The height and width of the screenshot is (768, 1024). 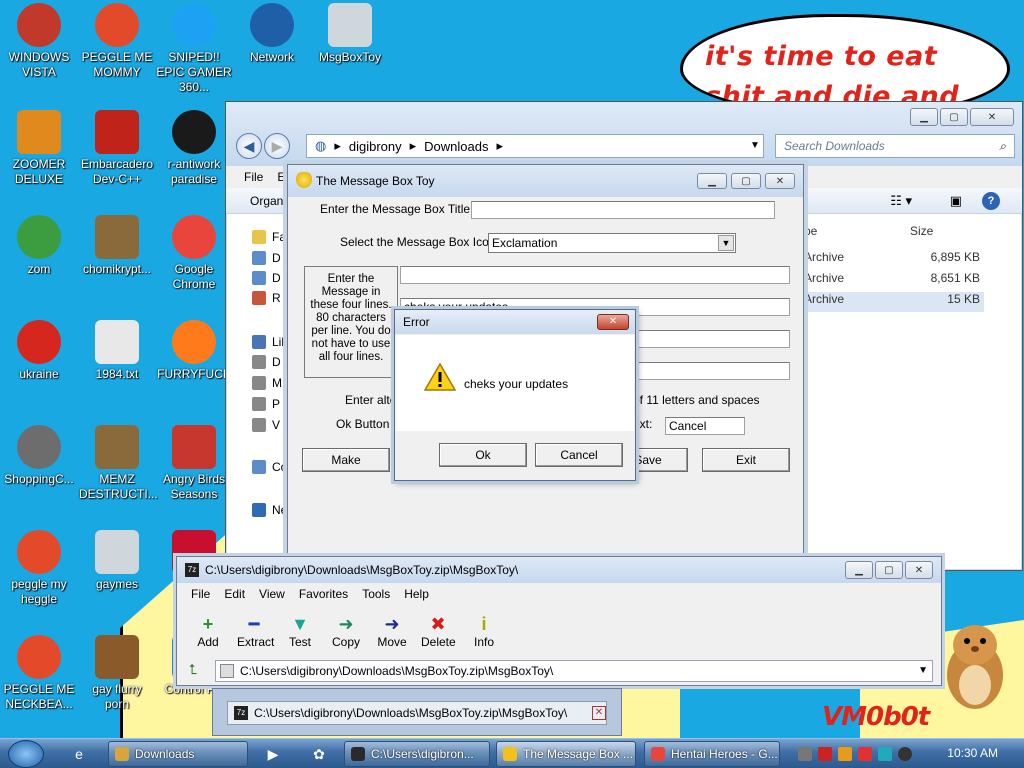 What do you see at coordinates (117, 673) in the screenshot?
I see `desktop-icon: gay flurry porn` at bounding box center [117, 673].